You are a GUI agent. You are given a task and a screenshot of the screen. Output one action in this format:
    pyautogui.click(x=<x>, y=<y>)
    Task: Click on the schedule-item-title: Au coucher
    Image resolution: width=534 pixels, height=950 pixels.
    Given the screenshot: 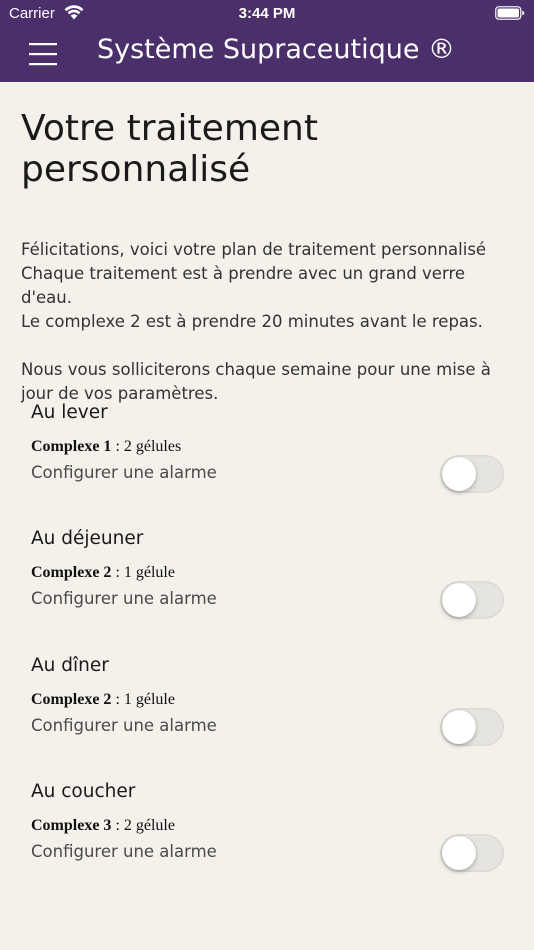 What is the action you would take?
    pyautogui.click(x=83, y=791)
    